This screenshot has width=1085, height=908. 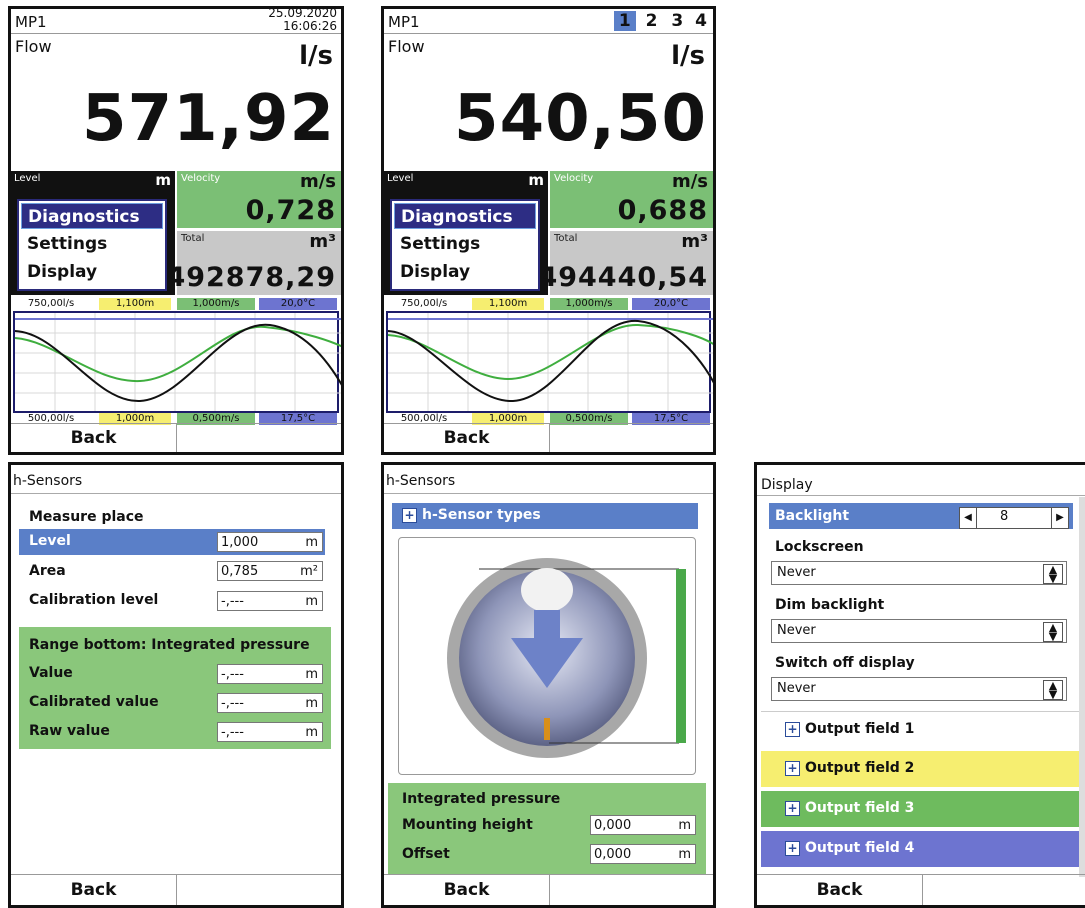 What do you see at coordinates (968, 518) in the screenshot?
I see `decrease-arrow-icon: ◀` at bounding box center [968, 518].